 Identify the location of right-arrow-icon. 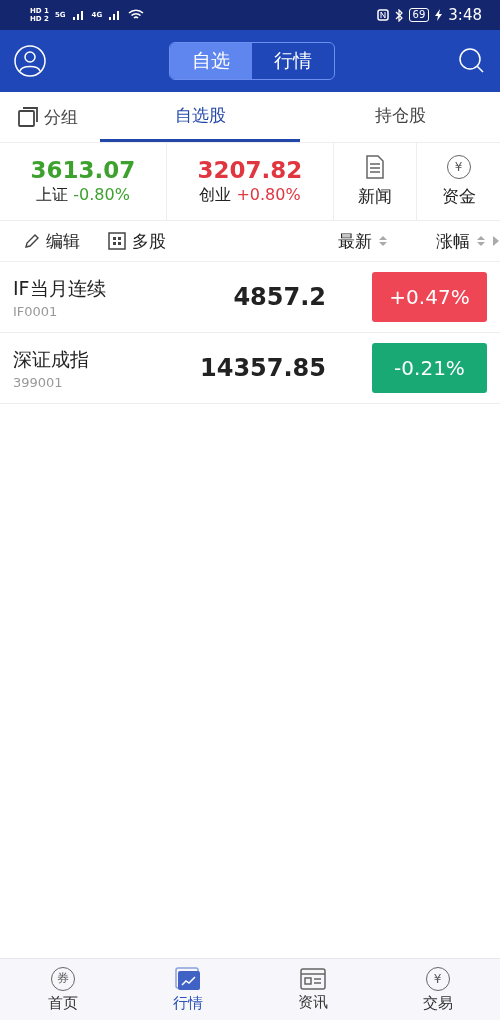
(496, 241).